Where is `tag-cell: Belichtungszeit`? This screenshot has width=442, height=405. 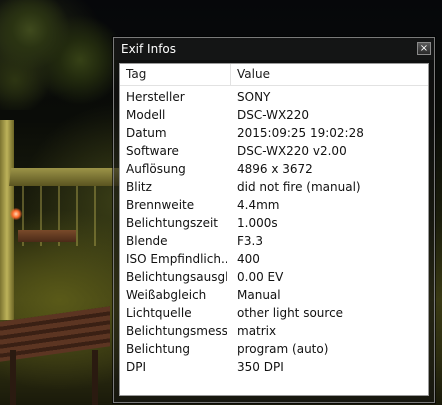
tag-cell: Belichtungszeit is located at coordinates (172, 223).